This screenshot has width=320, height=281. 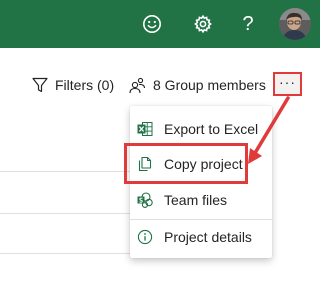 I want to click on more-options-icon: ···, so click(x=287, y=81).